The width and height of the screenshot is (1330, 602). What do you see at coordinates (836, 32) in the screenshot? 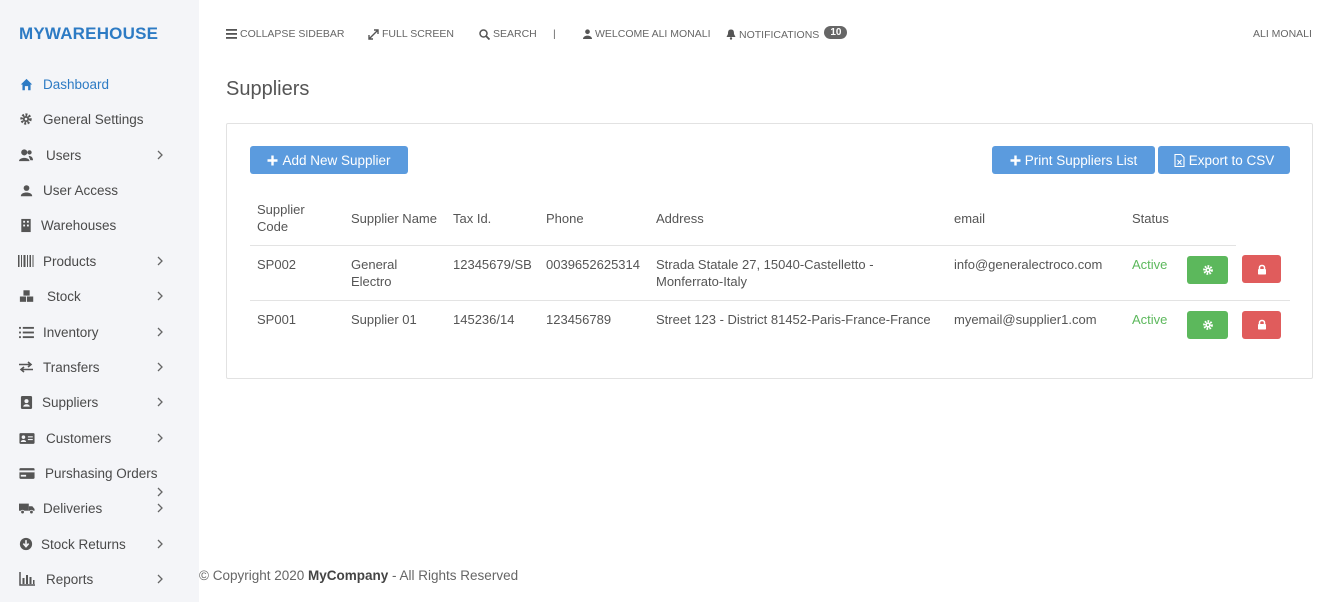
I see `notifications-count-badge: 10` at bounding box center [836, 32].